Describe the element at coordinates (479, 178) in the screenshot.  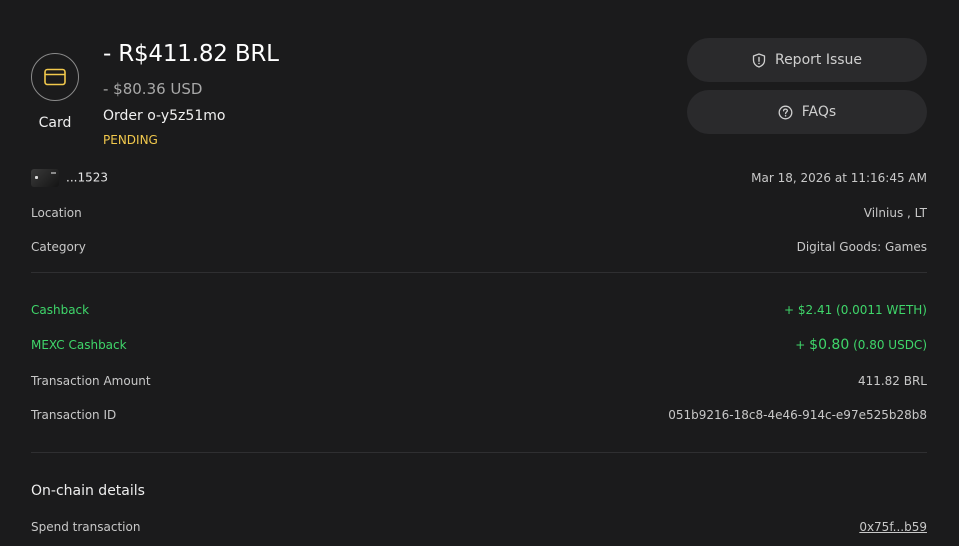
I see `card-datetime-row: ...1523 Mar 18, 2026 at 11:16:45 AM` at that location.